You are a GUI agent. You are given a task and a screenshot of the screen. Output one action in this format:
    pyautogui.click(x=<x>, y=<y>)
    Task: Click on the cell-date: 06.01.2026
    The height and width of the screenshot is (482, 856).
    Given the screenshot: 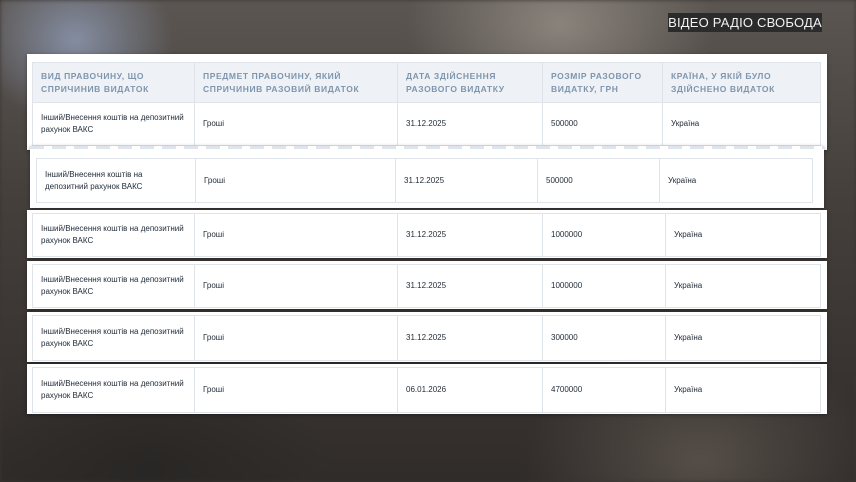 What is the action you would take?
    pyautogui.click(x=470, y=390)
    